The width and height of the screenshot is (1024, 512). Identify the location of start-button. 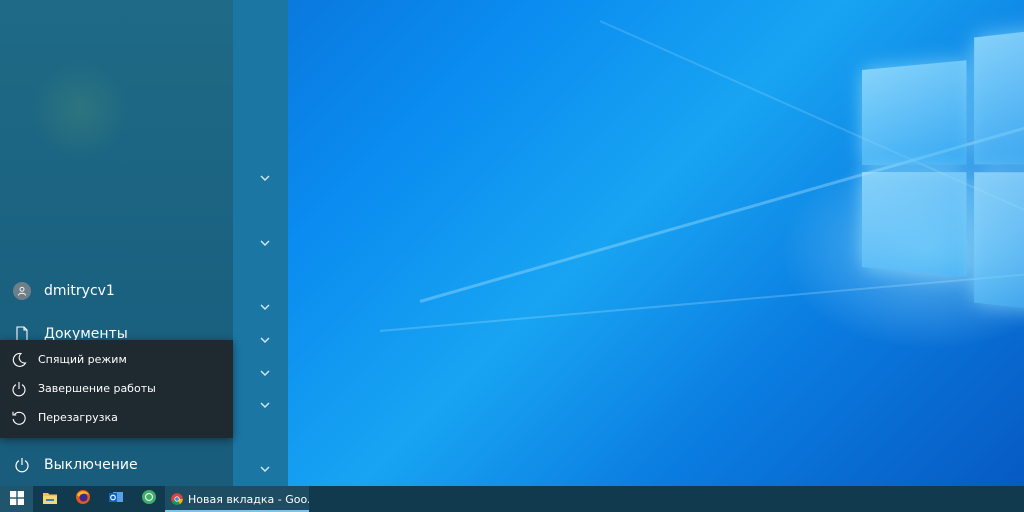
(16, 499).